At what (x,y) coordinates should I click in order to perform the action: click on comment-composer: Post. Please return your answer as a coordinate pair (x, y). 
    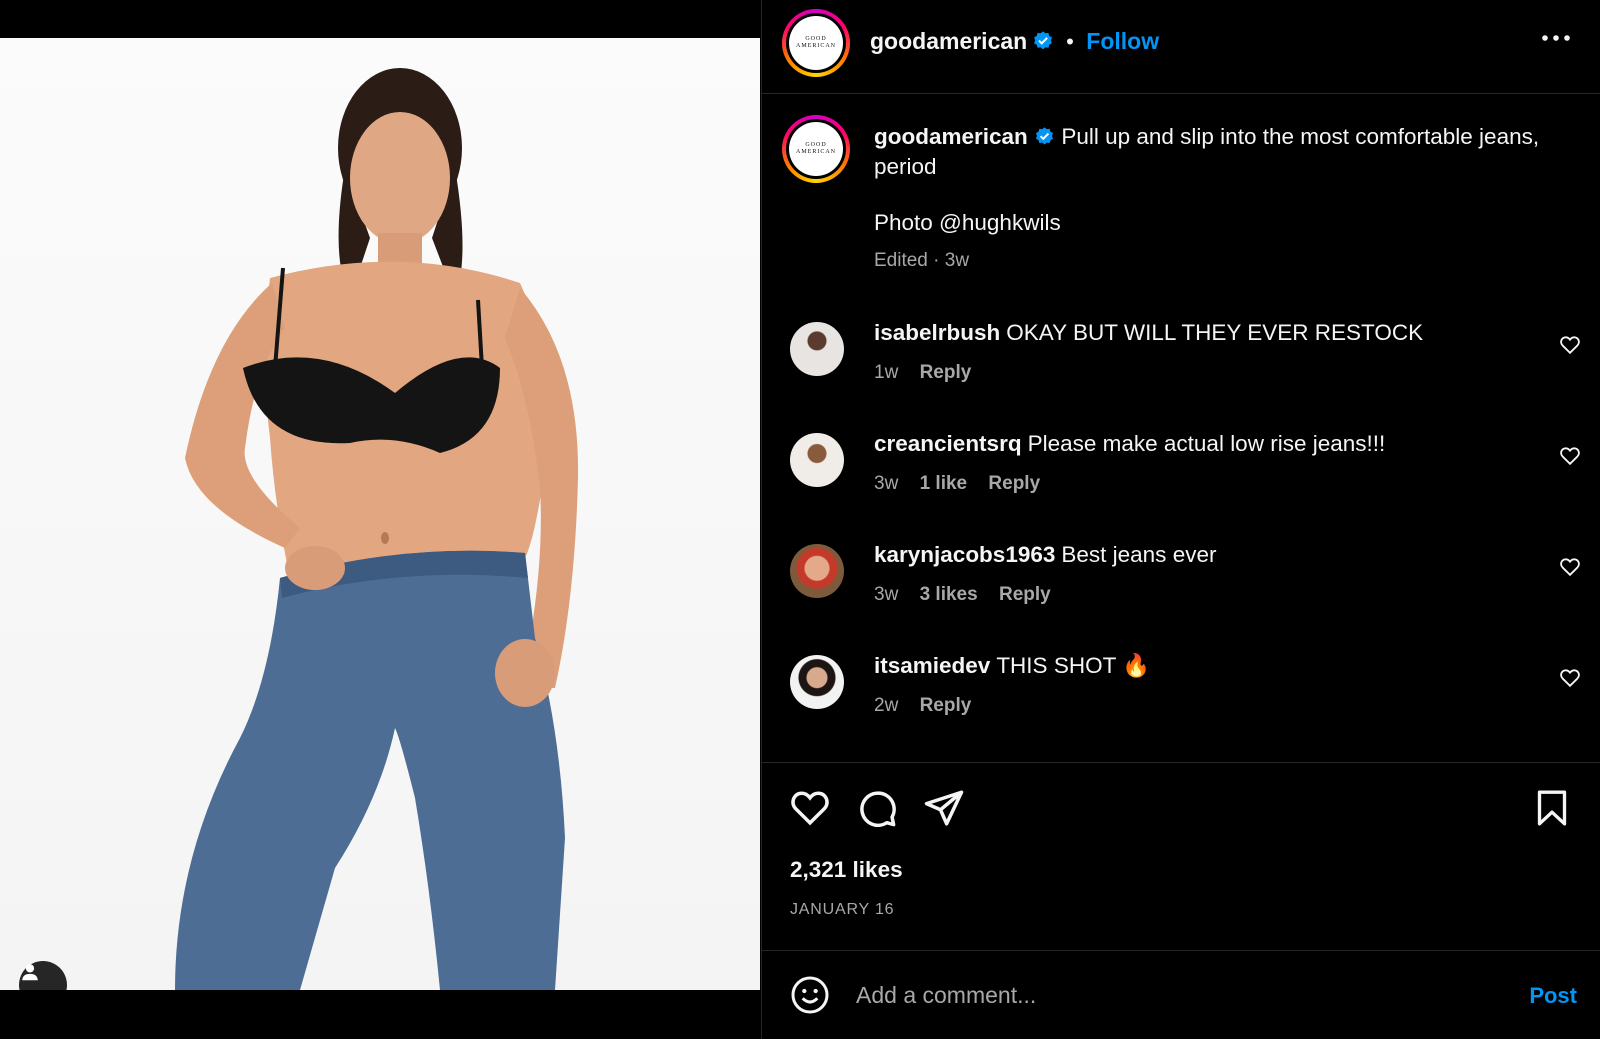
    Looking at the image, I should click on (1181, 994).